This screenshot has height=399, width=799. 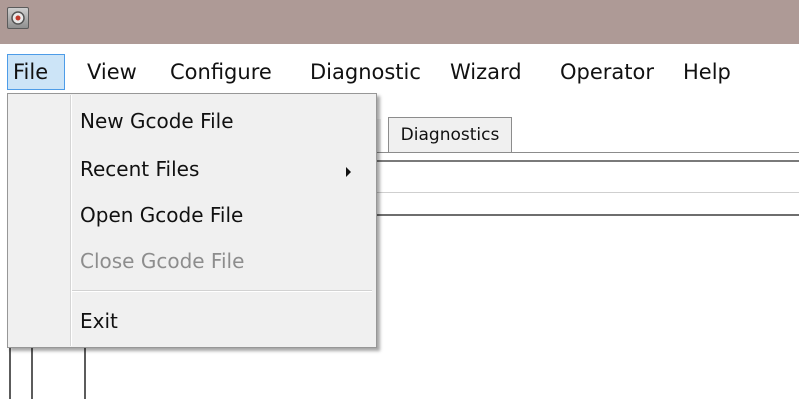 I want to click on menu-item-exit: Exit, so click(x=99, y=321).